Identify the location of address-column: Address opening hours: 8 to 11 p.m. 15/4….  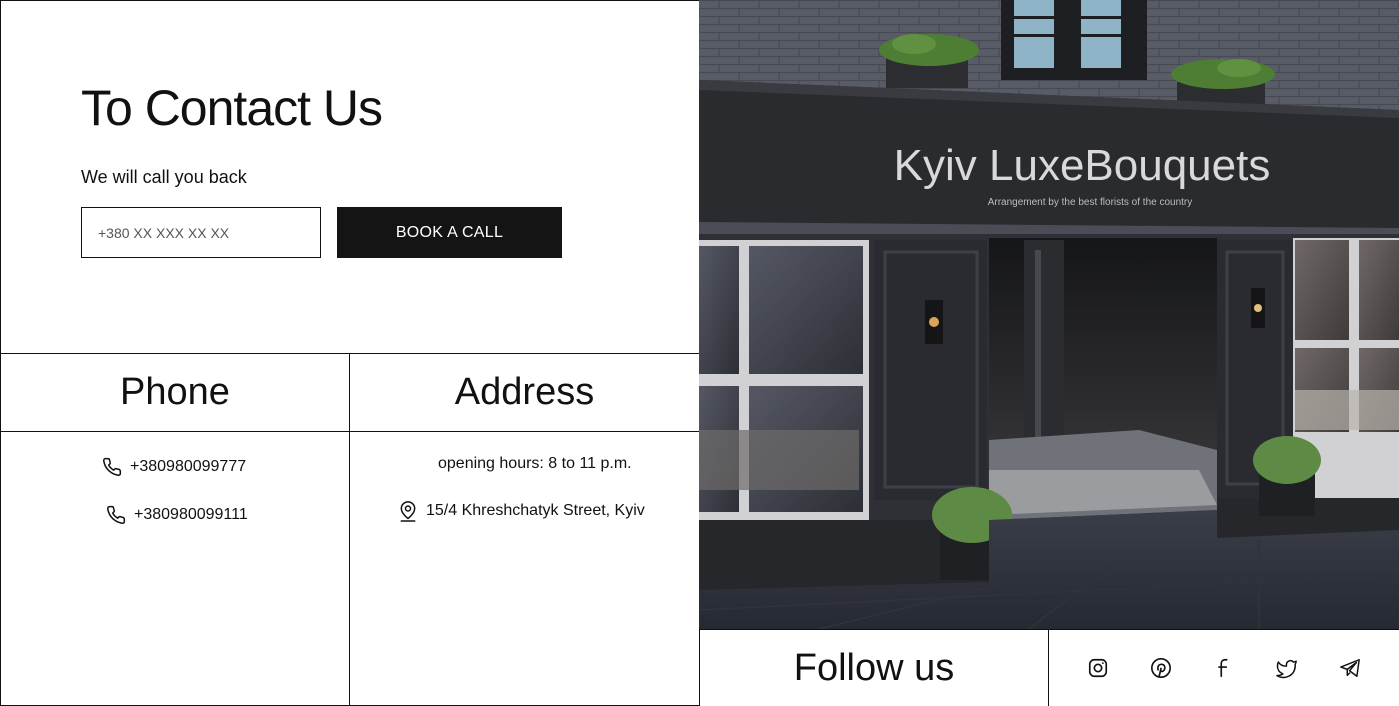
(524, 530).